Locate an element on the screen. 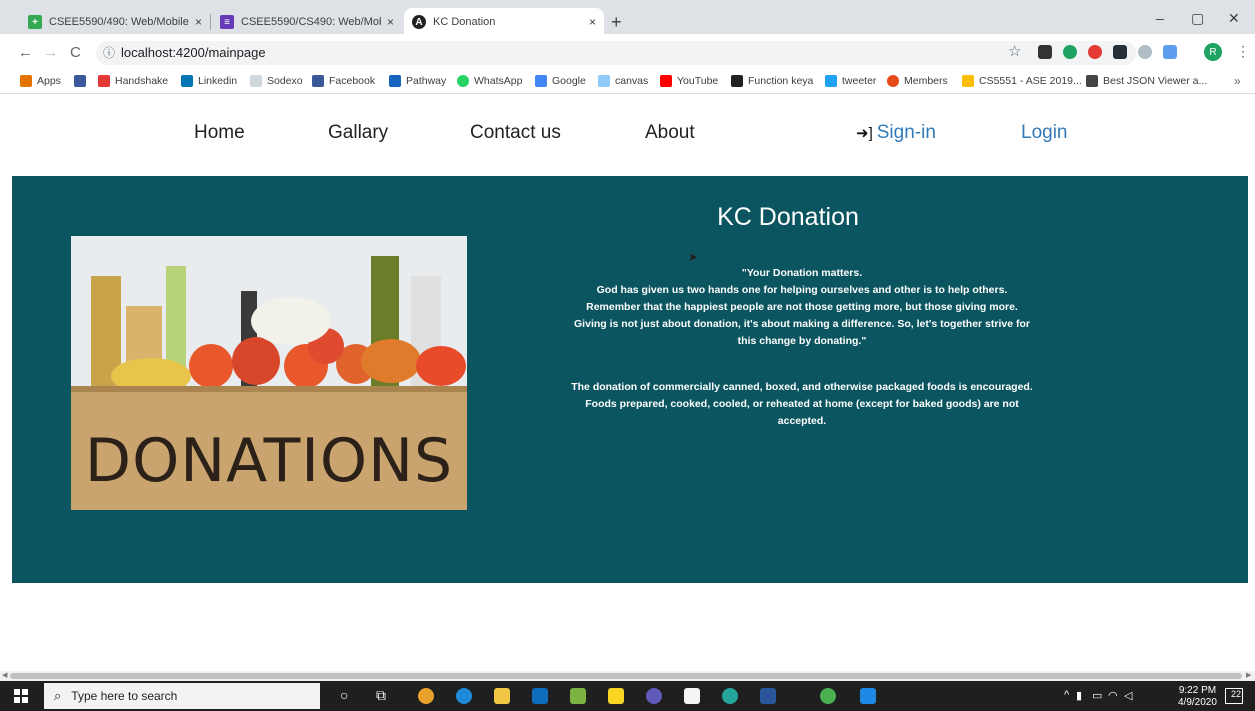 This screenshot has height=711, width=1255. tab-web-mobile-1: + CSEE5590/490: Web/Mobile Prog × is located at coordinates (115, 22).